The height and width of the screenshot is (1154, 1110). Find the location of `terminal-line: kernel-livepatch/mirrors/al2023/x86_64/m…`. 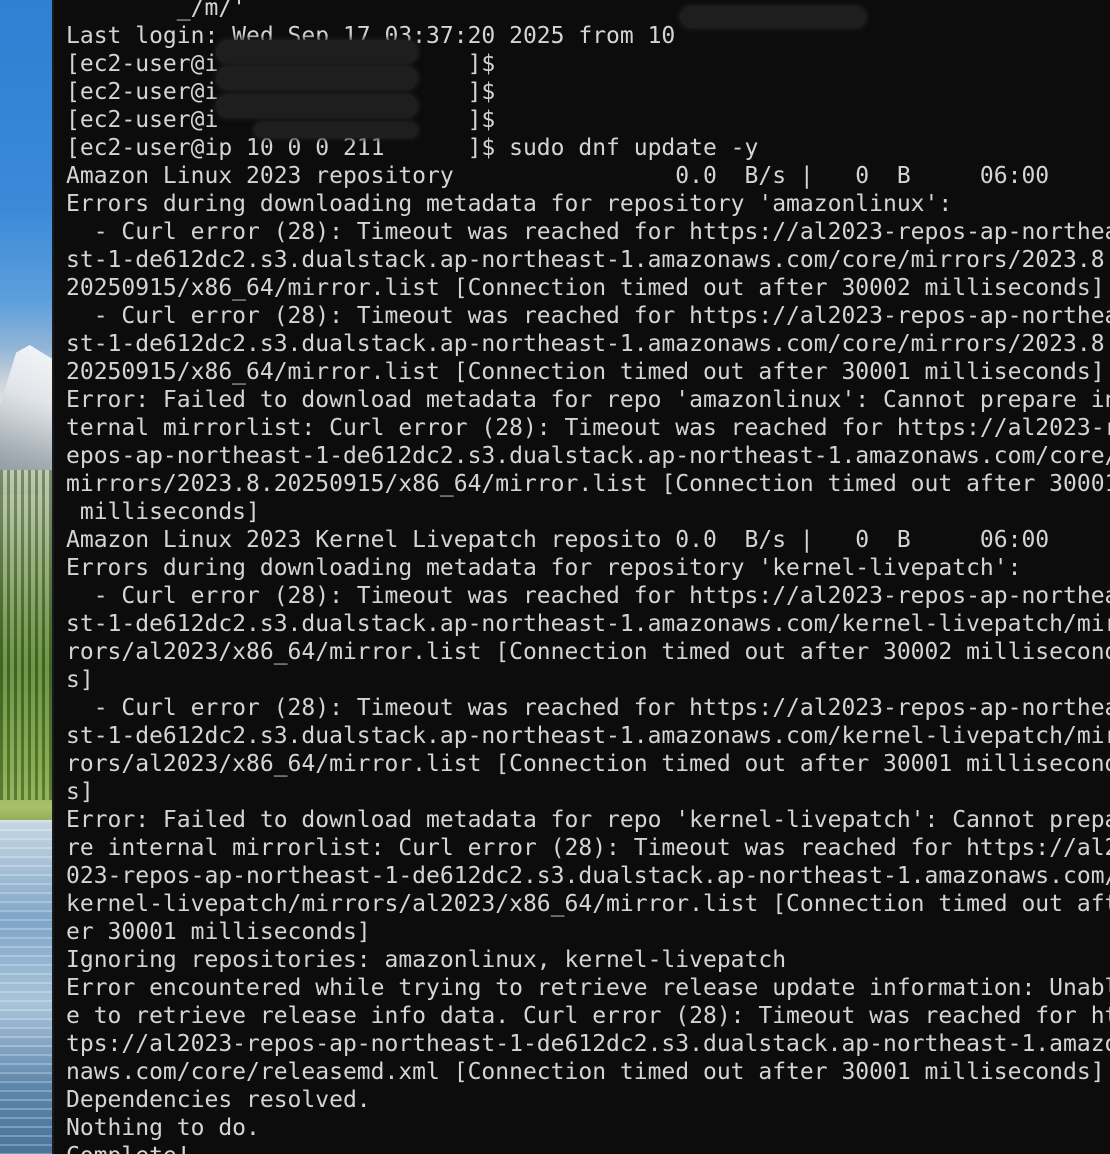

terminal-line: kernel-livepatch/mirrors/al2023/x86_64/m… is located at coordinates (588, 904).